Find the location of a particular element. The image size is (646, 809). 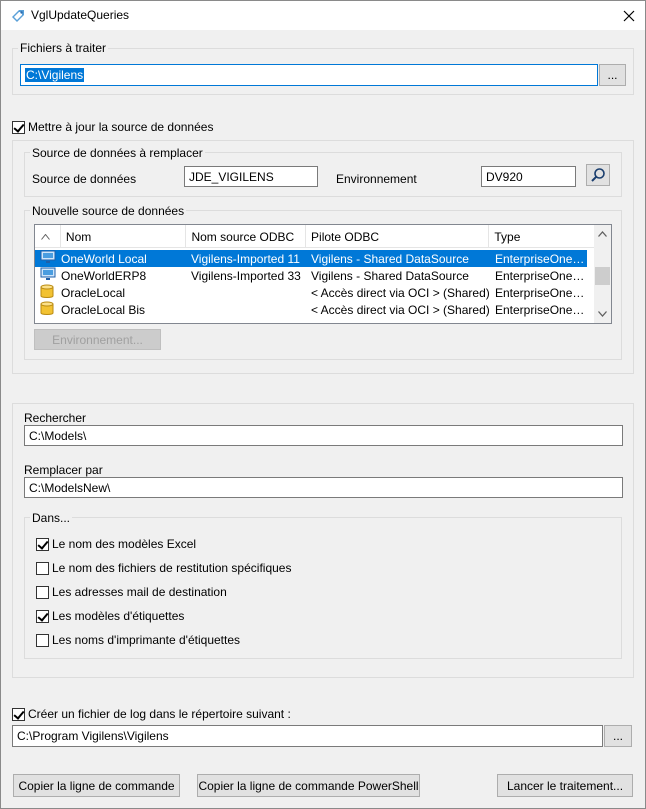

copy-command-button: Copier la ligne de commande is located at coordinates (96, 785).